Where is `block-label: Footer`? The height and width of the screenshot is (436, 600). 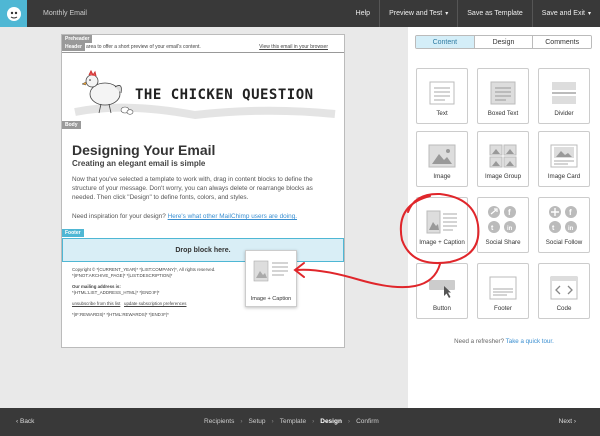 block-label: Footer is located at coordinates (503, 308).